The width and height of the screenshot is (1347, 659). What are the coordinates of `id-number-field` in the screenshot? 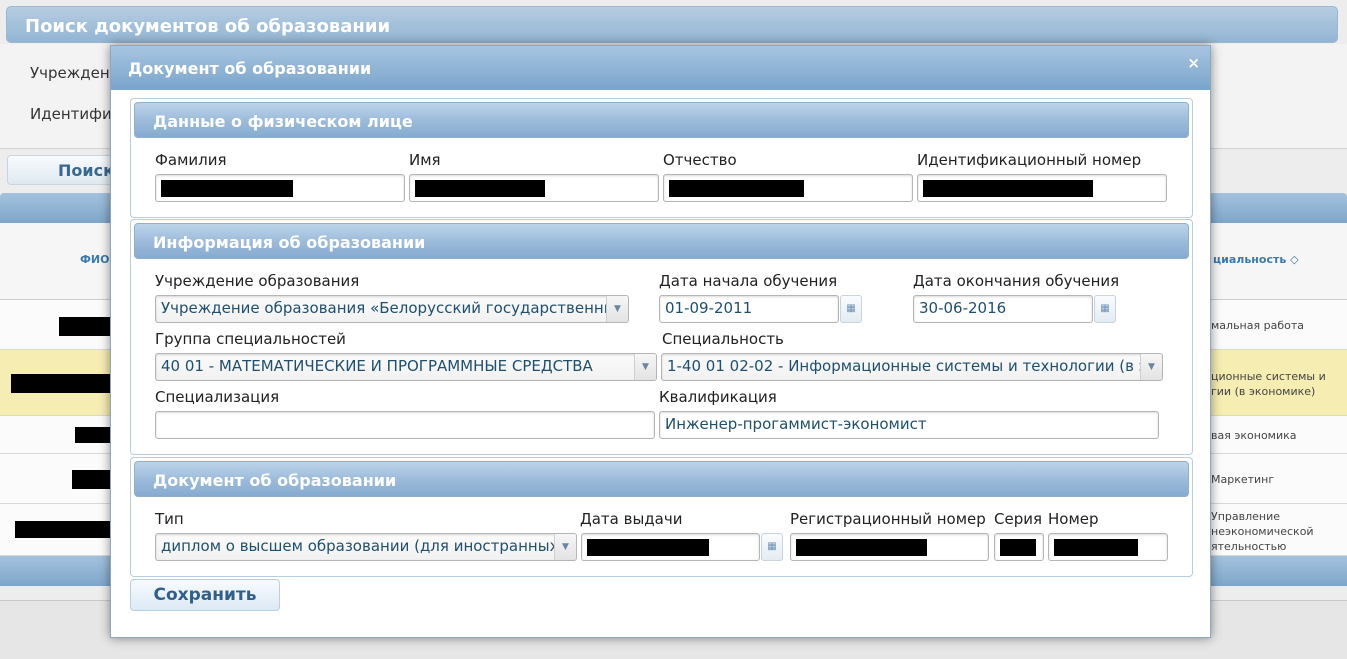 It's located at (1042, 188).